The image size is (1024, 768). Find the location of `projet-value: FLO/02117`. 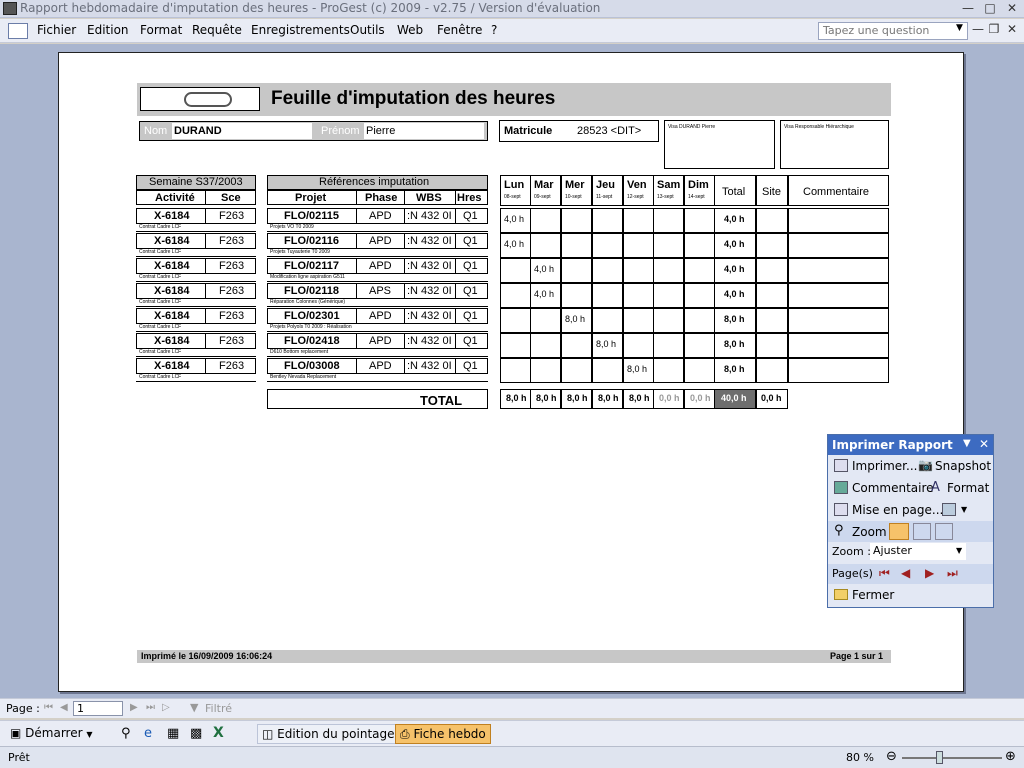

projet-value: FLO/02117 is located at coordinates (312, 266).